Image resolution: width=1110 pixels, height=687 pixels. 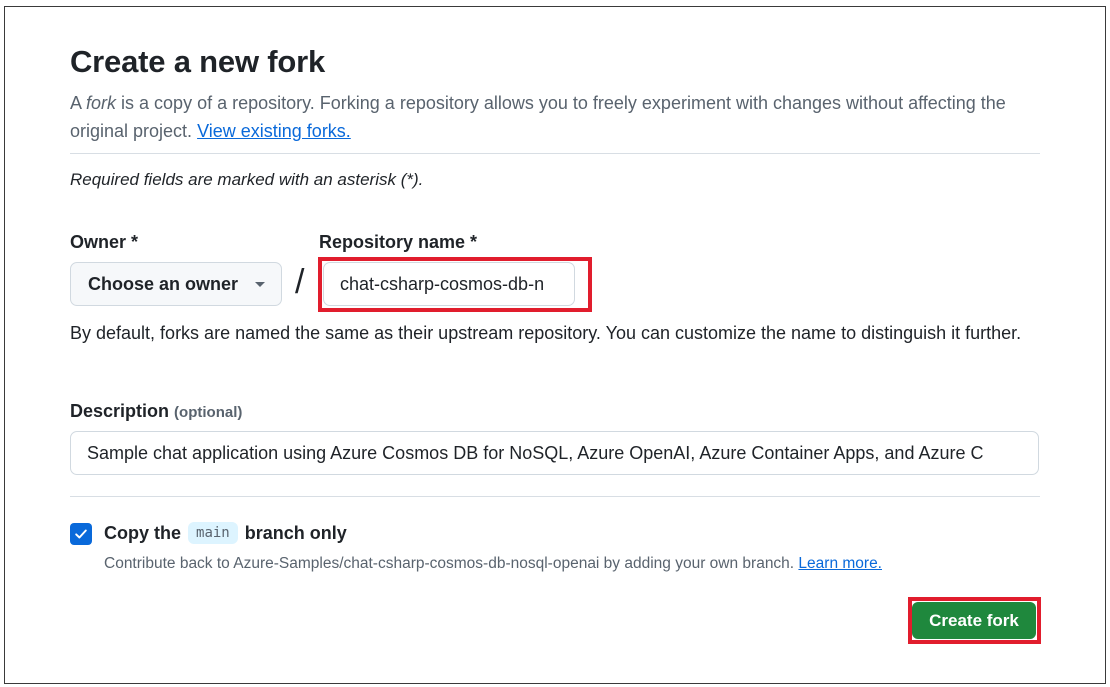 I want to click on learn-more-link: Learn more., so click(x=840, y=563).